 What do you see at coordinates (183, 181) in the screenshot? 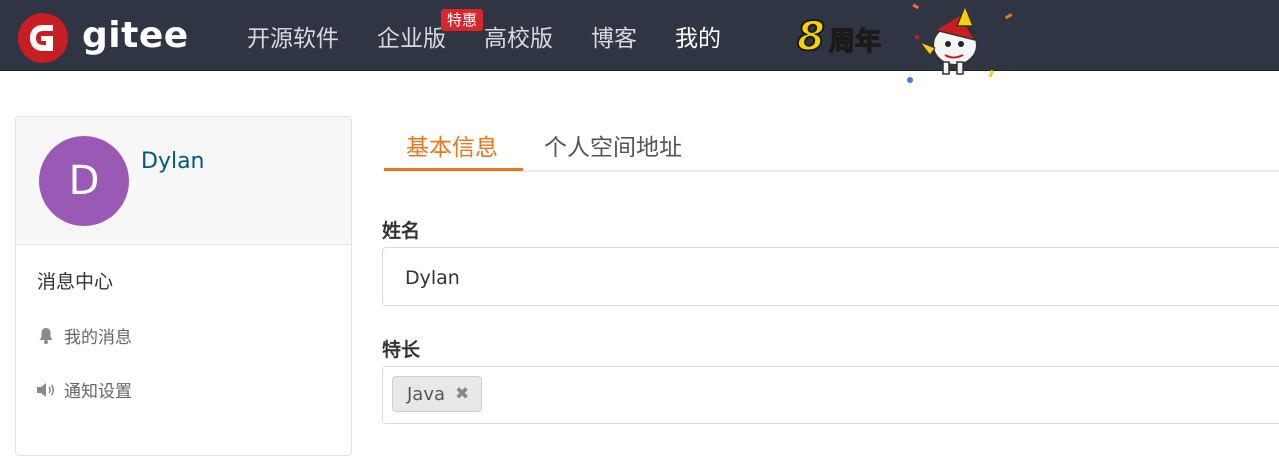
I see `profile-card: D Dylan` at bounding box center [183, 181].